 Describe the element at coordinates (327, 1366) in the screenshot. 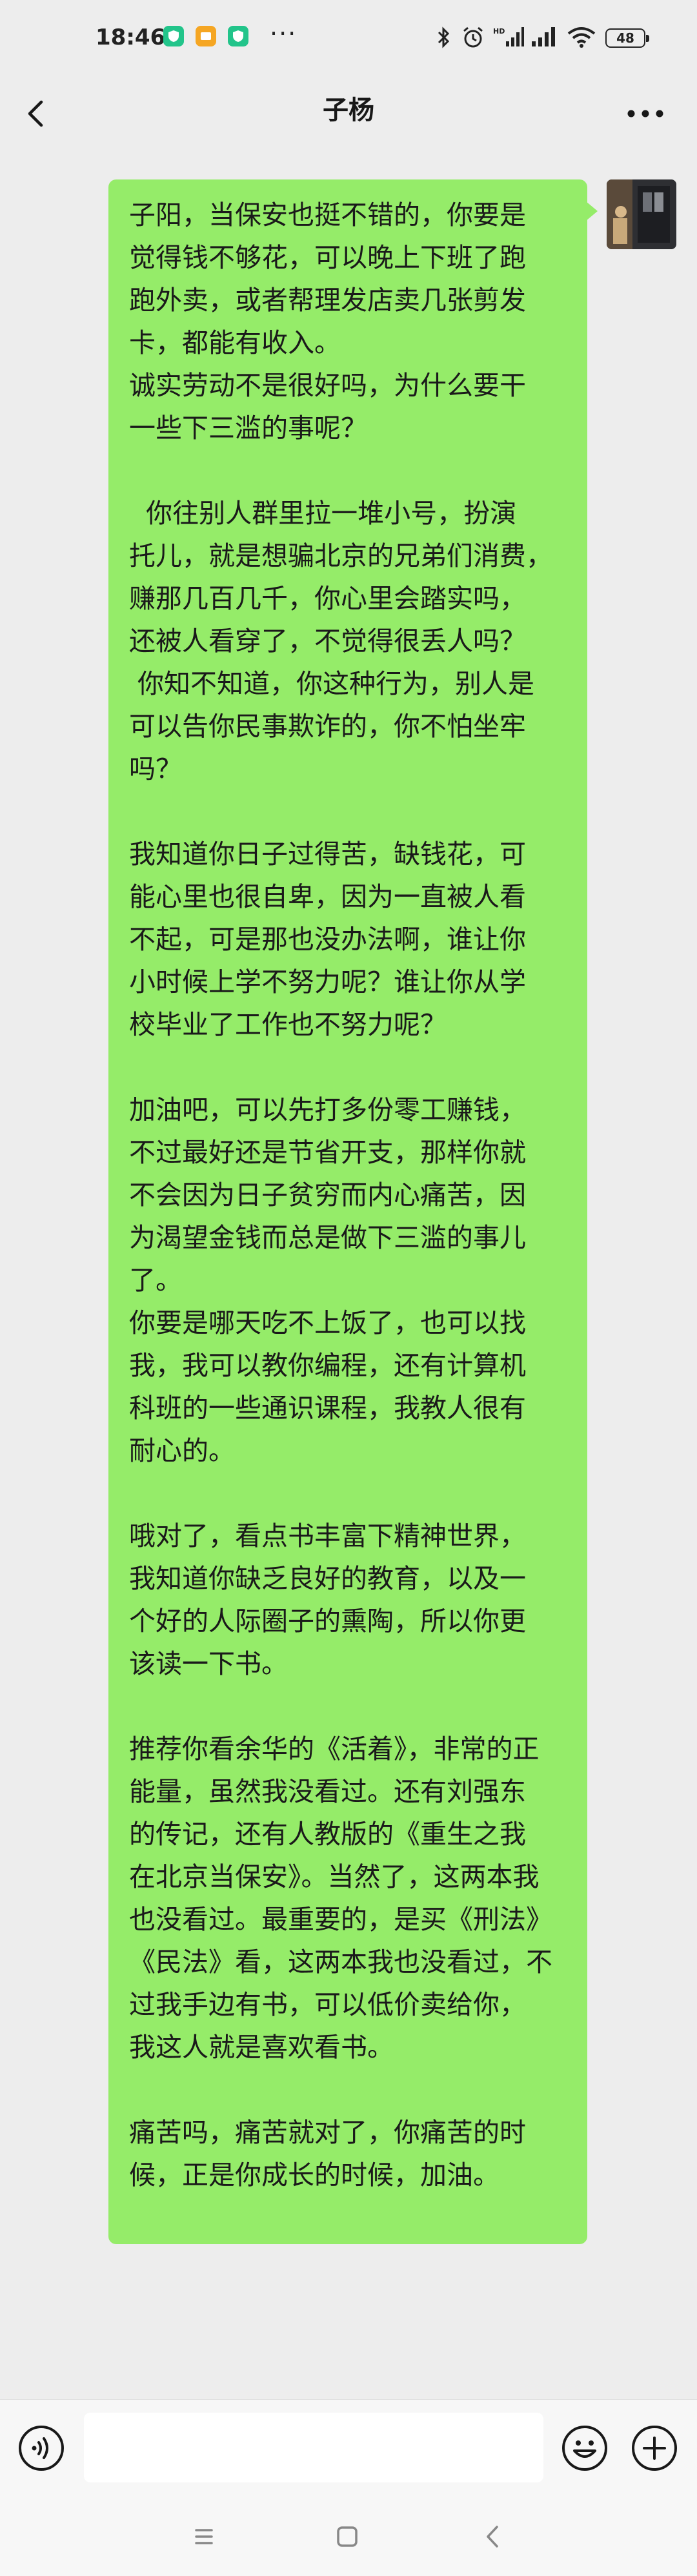

I see `message-line: 我，我可以教你编程，还有计算机` at that location.